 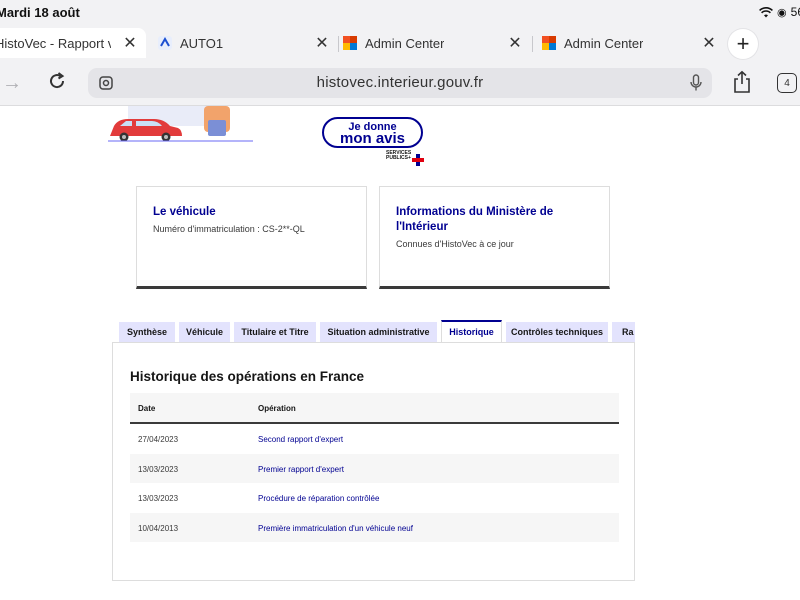 I want to click on tab-controles-techniques: Contrôles techniques, so click(x=557, y=332).